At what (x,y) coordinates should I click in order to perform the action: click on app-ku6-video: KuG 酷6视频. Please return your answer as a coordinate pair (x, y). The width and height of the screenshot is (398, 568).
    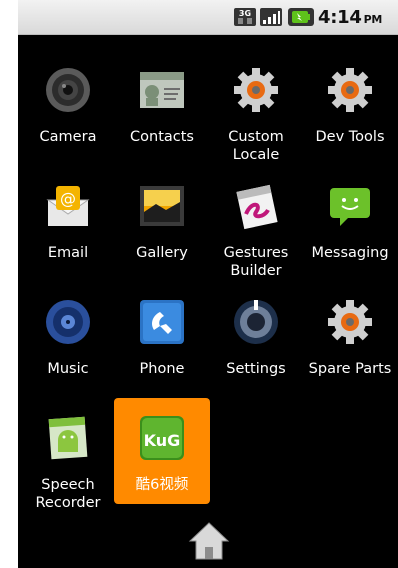
    Looking at the image, I should click on (162, 451).